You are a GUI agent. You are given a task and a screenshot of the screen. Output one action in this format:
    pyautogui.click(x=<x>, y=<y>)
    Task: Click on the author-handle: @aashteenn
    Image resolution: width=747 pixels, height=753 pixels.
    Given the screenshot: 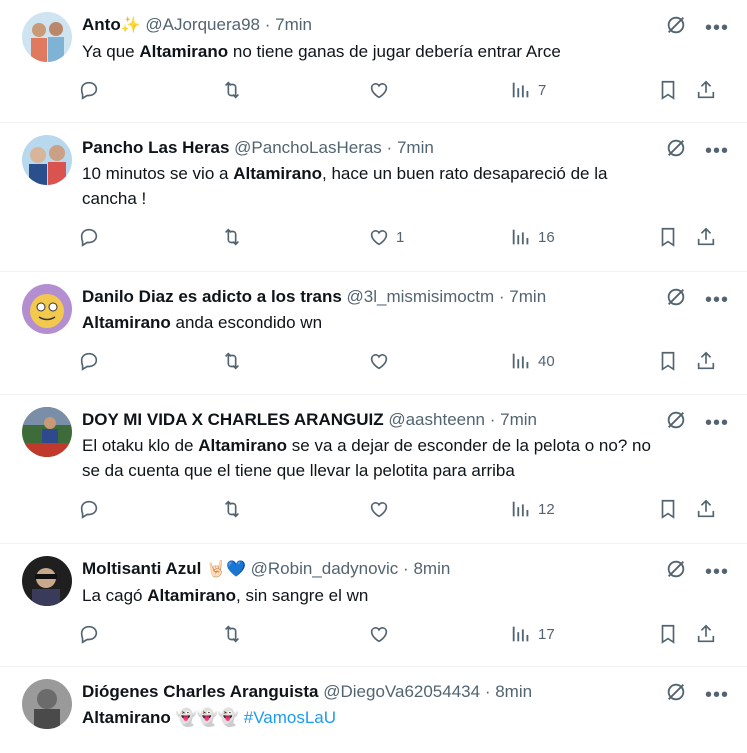 What is the action you would take?
    pyautogui.click(x=436, y=419)
    